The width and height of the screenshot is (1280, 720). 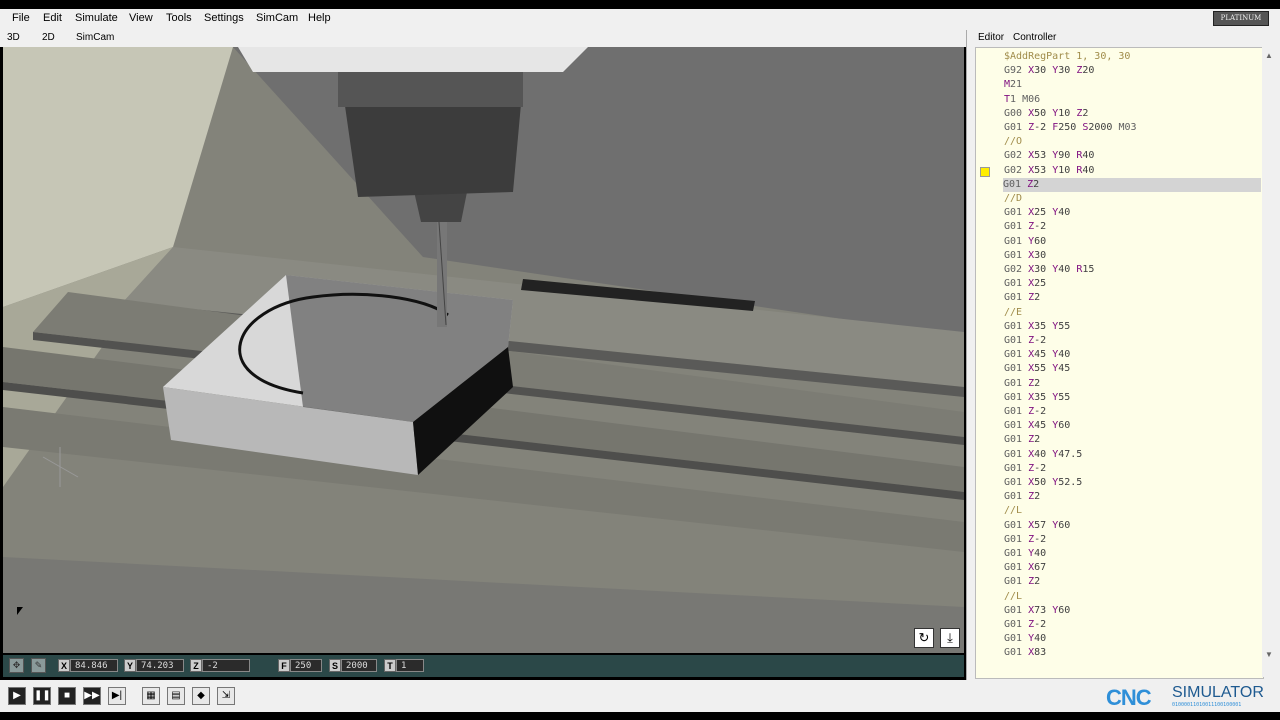 I want to click on code-line: G01 X30, so click(x=1133, y=256).